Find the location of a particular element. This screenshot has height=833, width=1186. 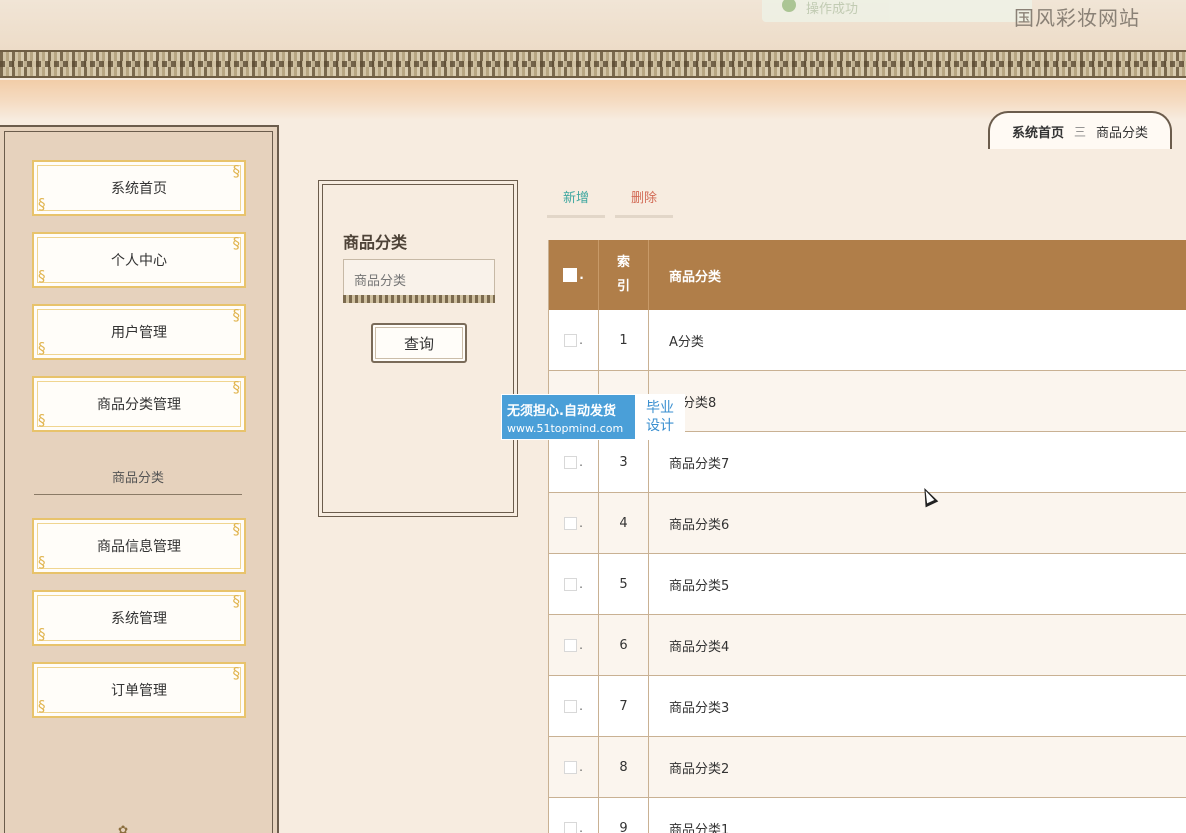

site-title: 国风彩妆网站 is located at coordinates (1077, 18).